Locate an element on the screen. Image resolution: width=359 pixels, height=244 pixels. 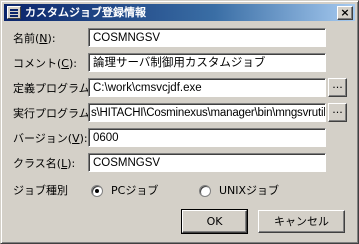
version-label: バージョン(V): is located at coordinates (50, 138).